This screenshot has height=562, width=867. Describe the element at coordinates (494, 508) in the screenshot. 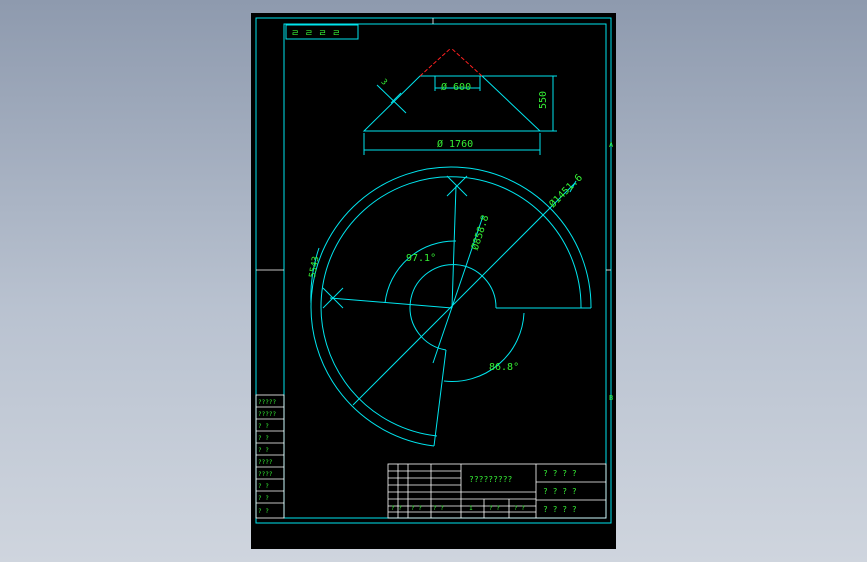

I see `bottom-cell-5: ? ?` at that location.